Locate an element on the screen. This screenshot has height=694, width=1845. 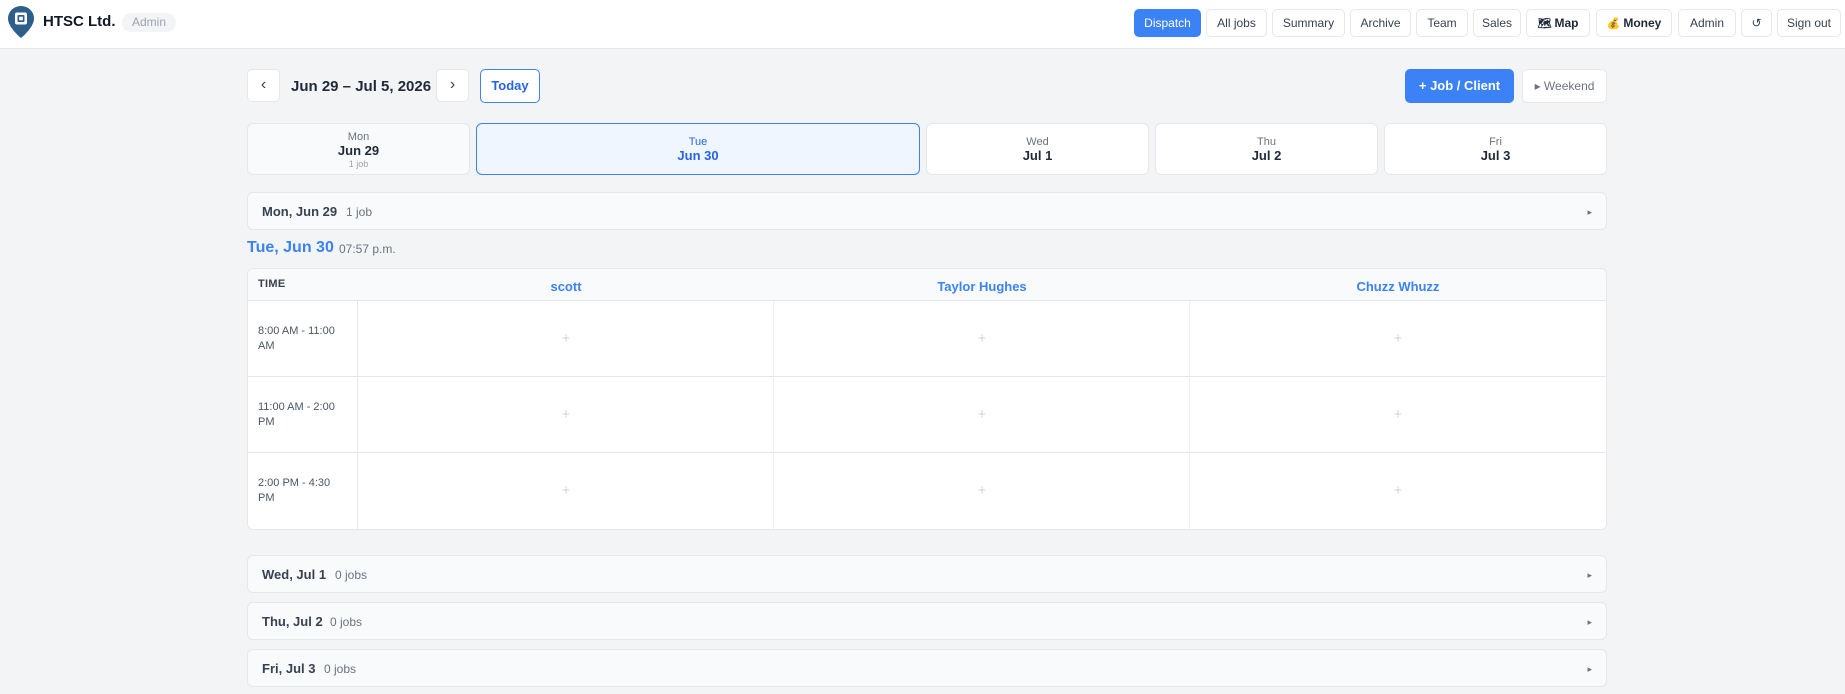
day-section-thu: Thu, Jul 2 0 jobs ▸ is located at coordinates (927, 621).